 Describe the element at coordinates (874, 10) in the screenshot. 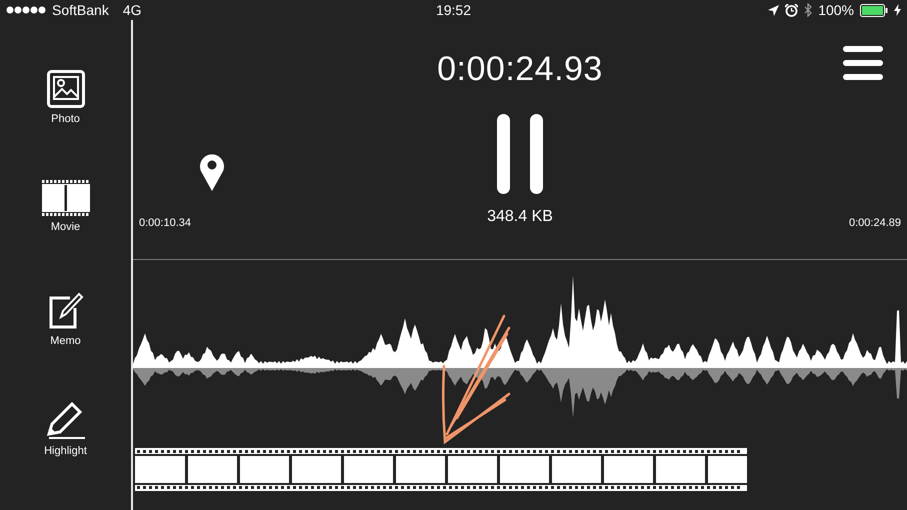

I see `battery-icon` at that location.